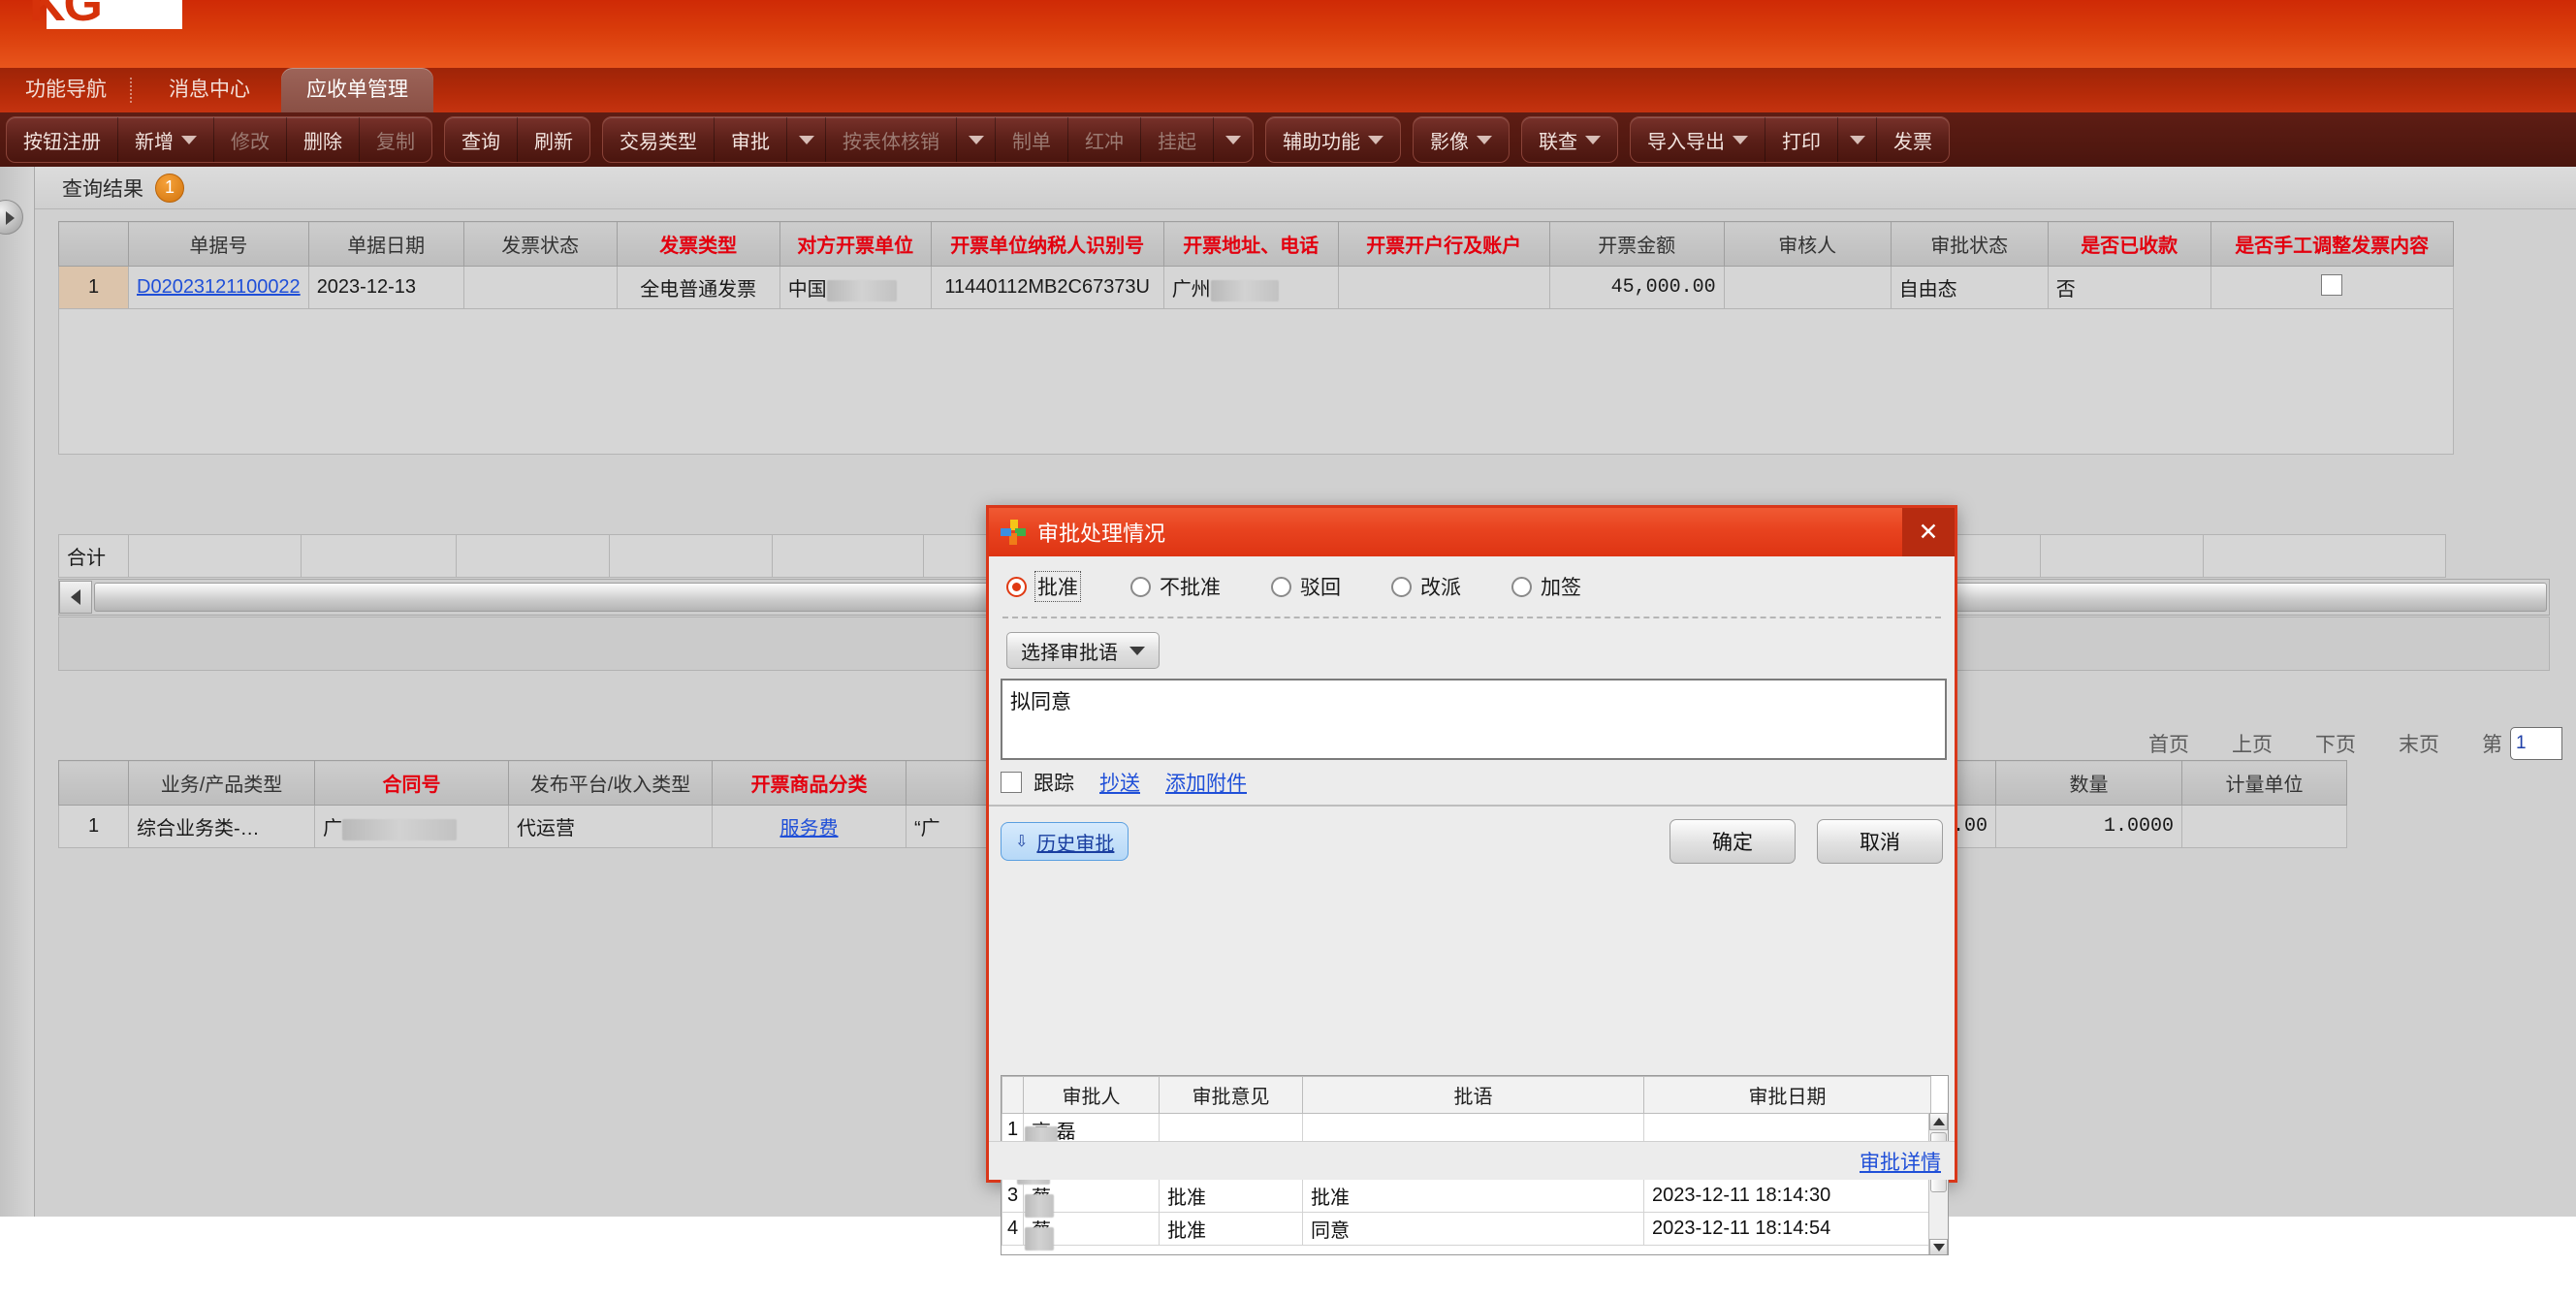 This screenshot has width=2576, height=1298. What do you see at coordinates (1306, 586) in the screenshot?
I see `radio-reject: 驳回` at bounding box center [1306, 586].